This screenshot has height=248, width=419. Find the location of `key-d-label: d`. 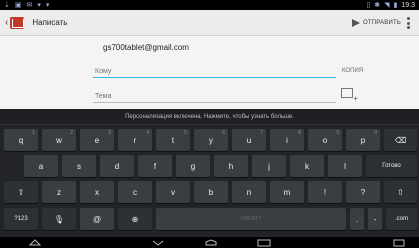

key-d-label: d is located at coordinates (117, 166).